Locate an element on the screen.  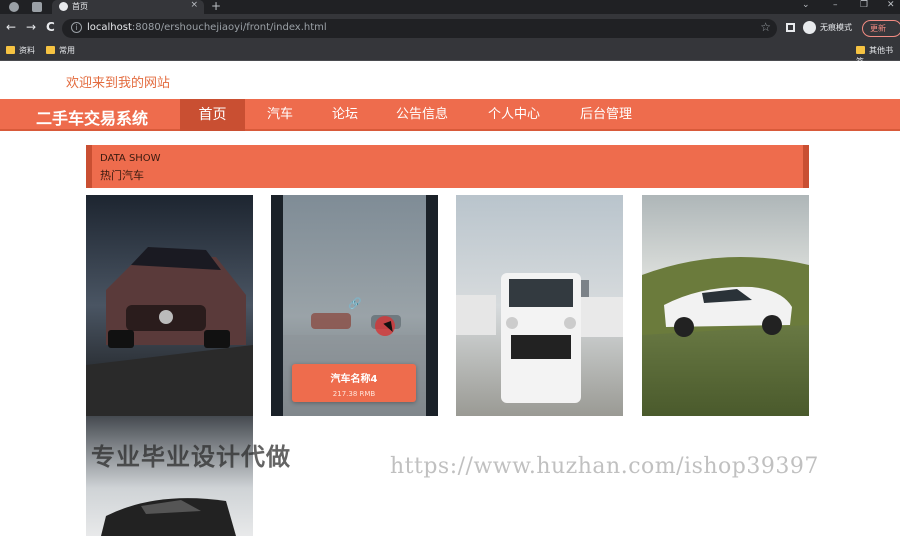
bookmark-label: 常用 is located at coordinates (67, 50).